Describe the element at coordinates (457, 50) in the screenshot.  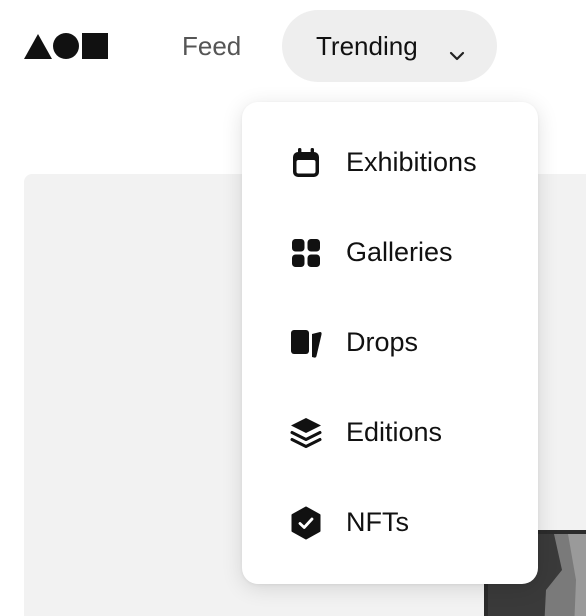
I see `chevron-down-icon` at that location.